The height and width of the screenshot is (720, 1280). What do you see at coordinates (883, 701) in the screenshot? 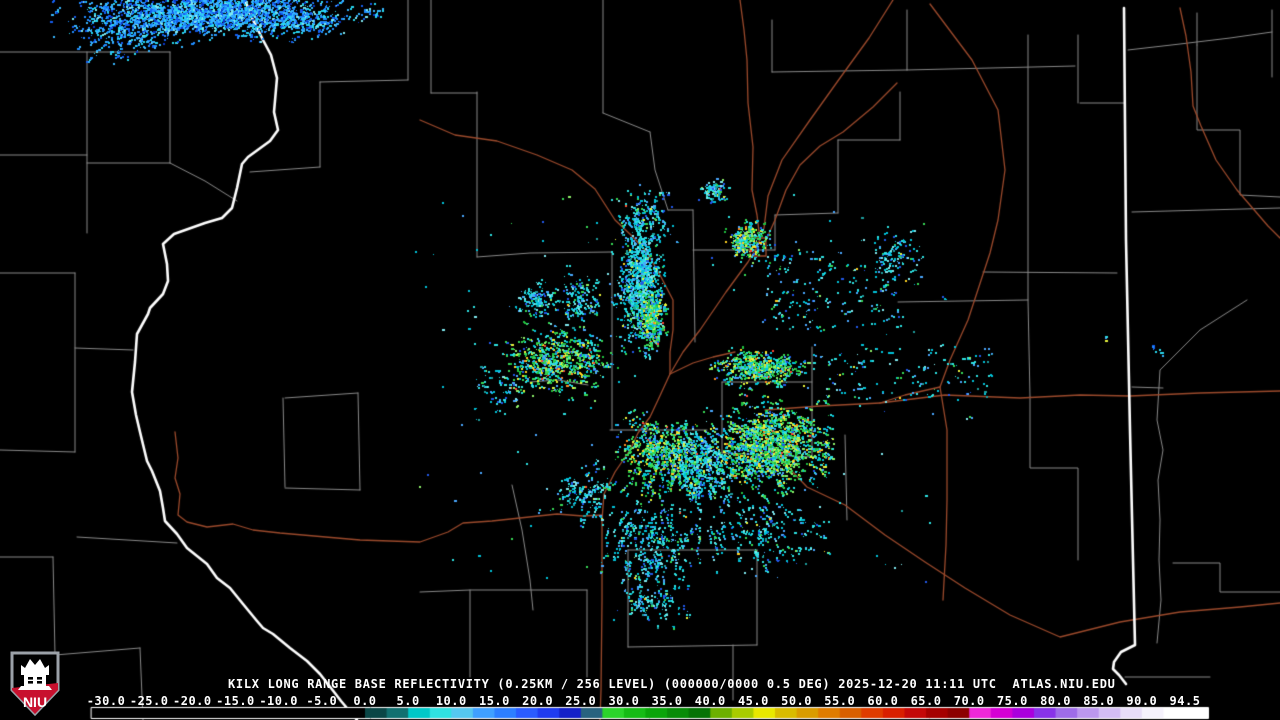
I see `scale-label: 60.0` at bounding box center [883, 701].